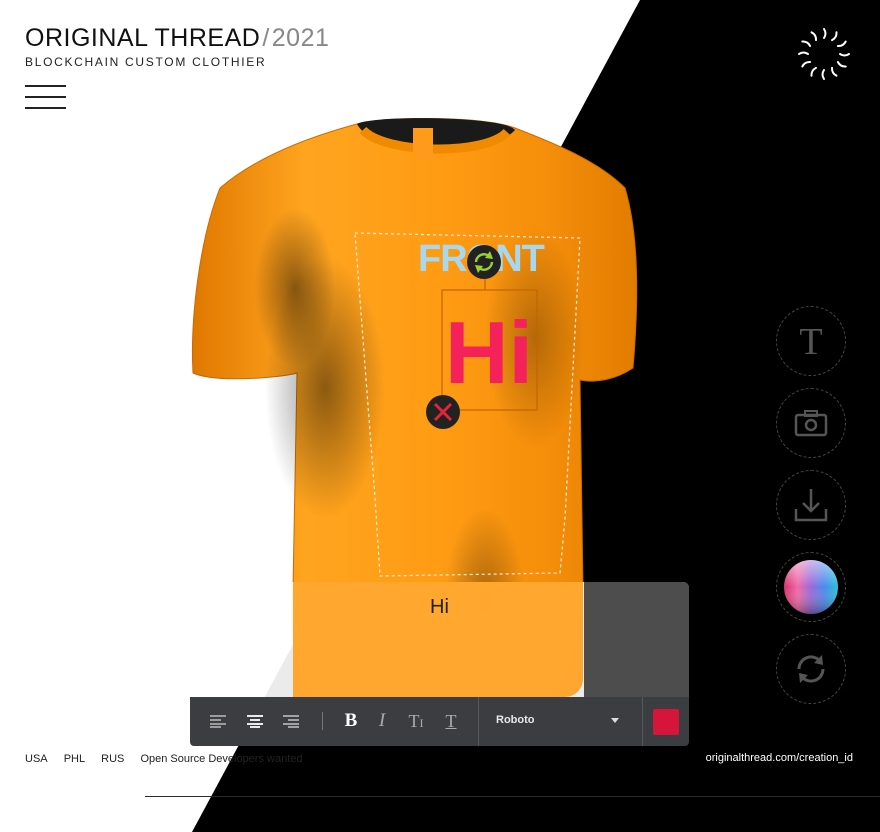 This screenshot has height=832, width=880. I want to click on bold-icon: B, so click(351, 720).